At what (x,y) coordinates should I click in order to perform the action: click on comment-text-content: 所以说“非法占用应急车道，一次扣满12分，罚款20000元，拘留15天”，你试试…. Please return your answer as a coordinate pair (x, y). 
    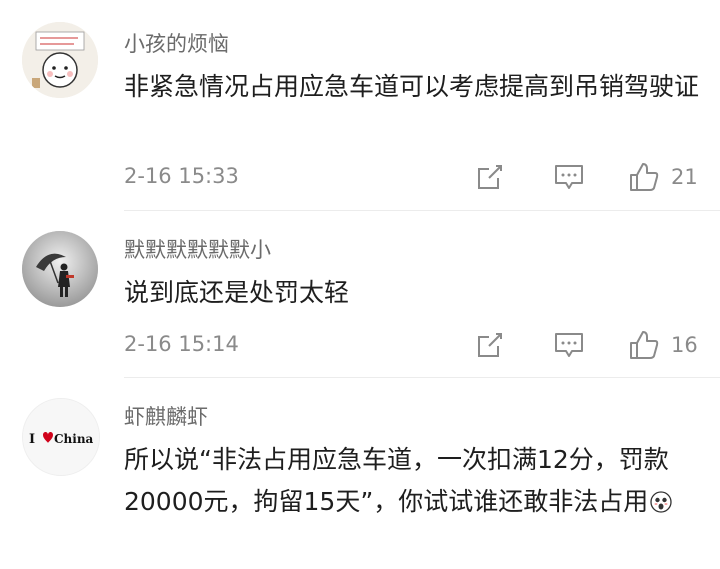
    Looking at the image, I should click on (396, 480).